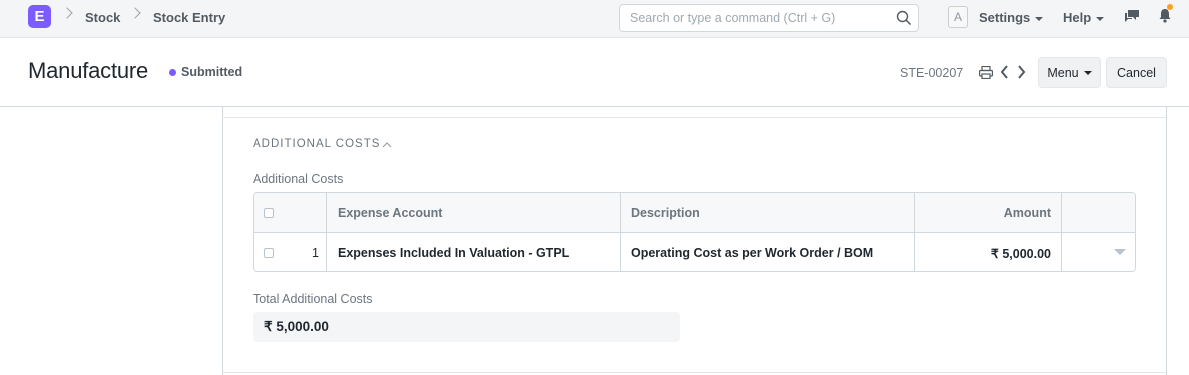 The image size is (1189, 375). I want to click on chat-icon, so click(1132, 16).